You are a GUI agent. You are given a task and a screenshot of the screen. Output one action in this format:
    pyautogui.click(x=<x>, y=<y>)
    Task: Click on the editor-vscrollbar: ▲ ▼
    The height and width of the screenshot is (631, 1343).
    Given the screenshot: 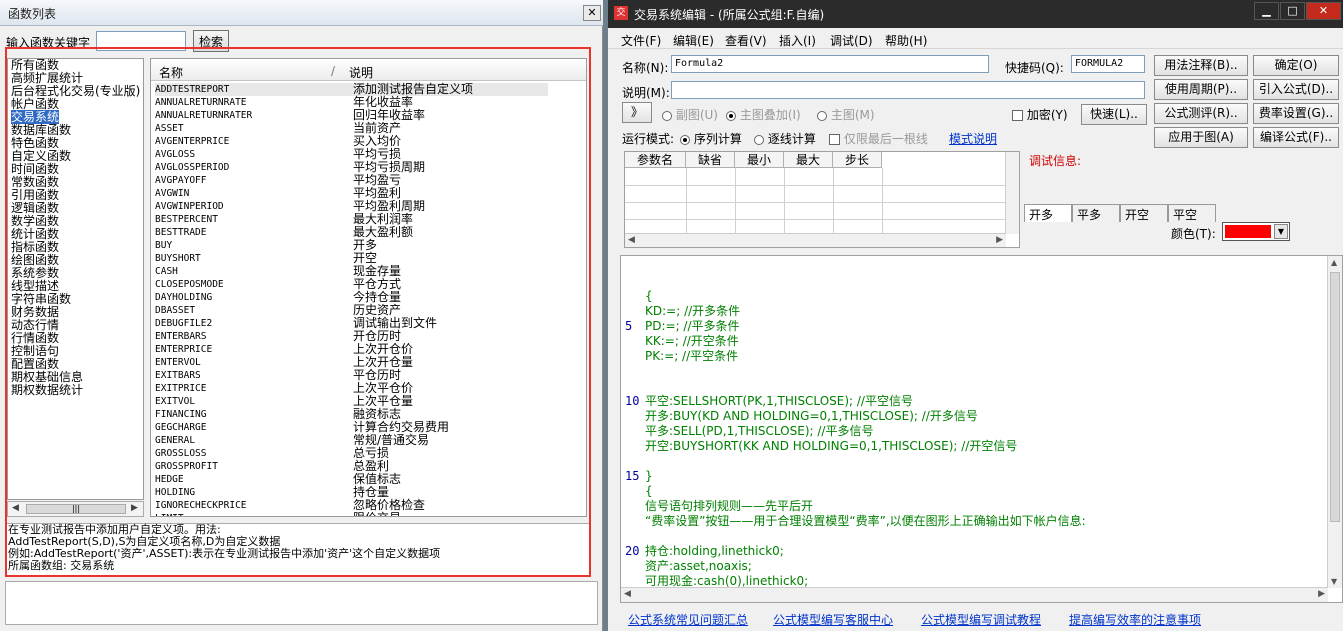 What is the action you would take?
    pyautogui.click(x=1334, y=422)
    